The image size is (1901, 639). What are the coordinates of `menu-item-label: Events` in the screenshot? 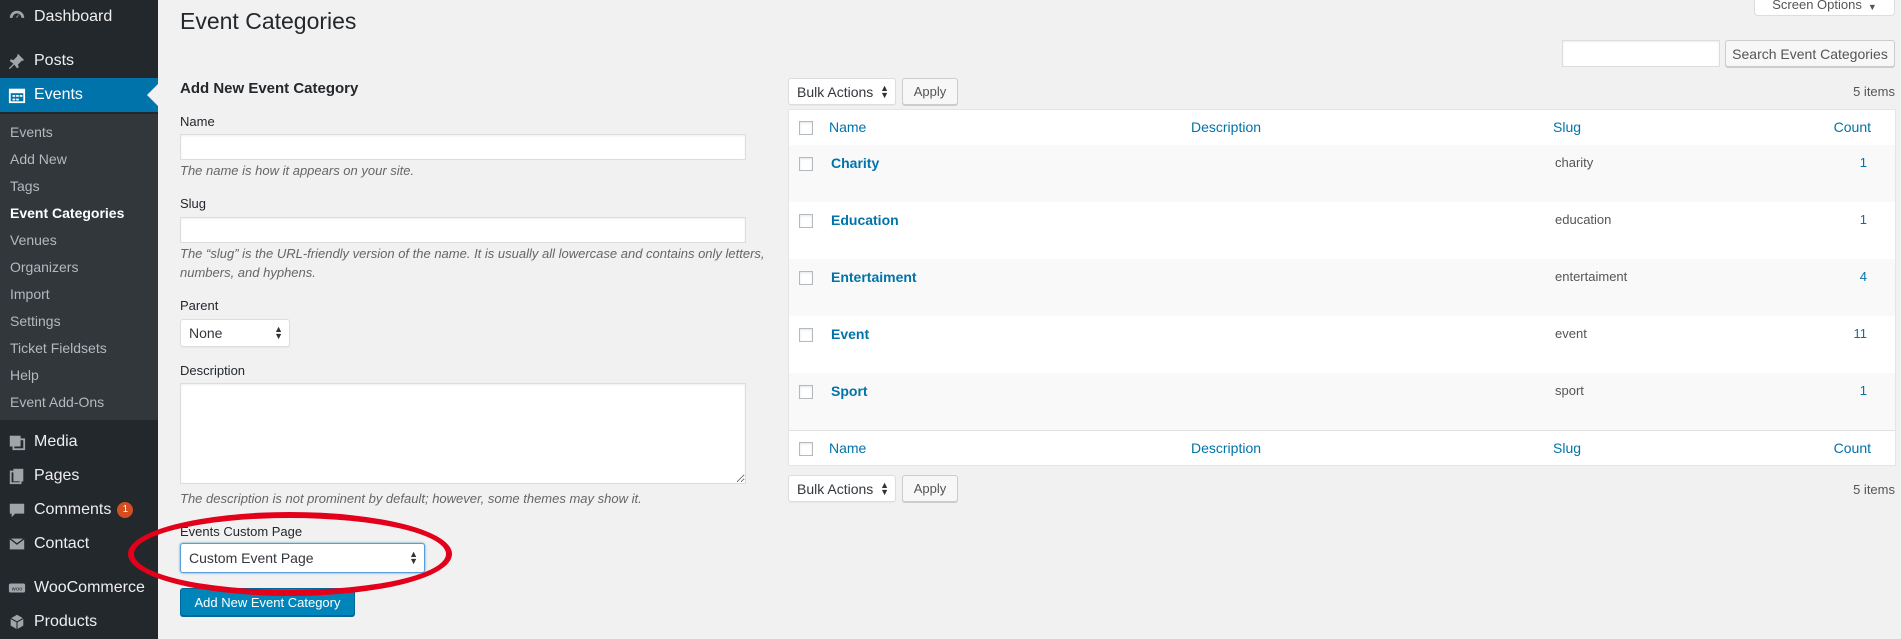 It's located at (58, 94).